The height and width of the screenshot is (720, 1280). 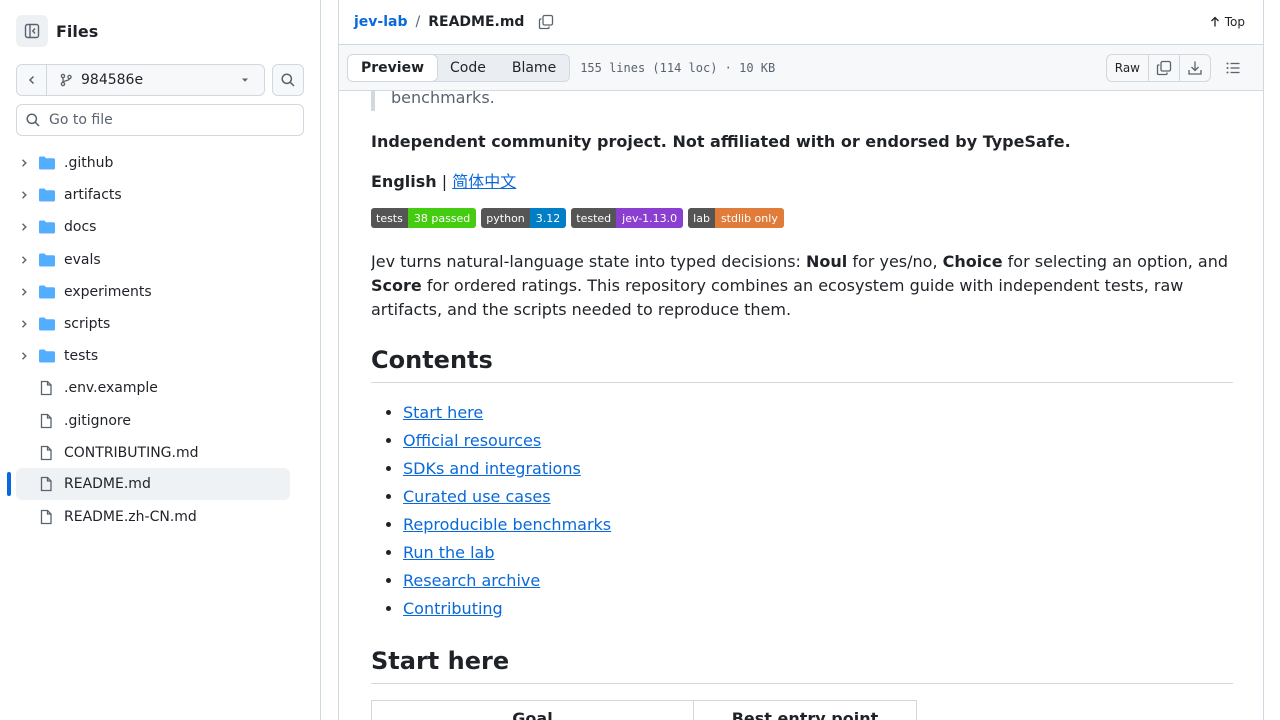 I want to click on intro-term: Score, so click(x=396, y=285).